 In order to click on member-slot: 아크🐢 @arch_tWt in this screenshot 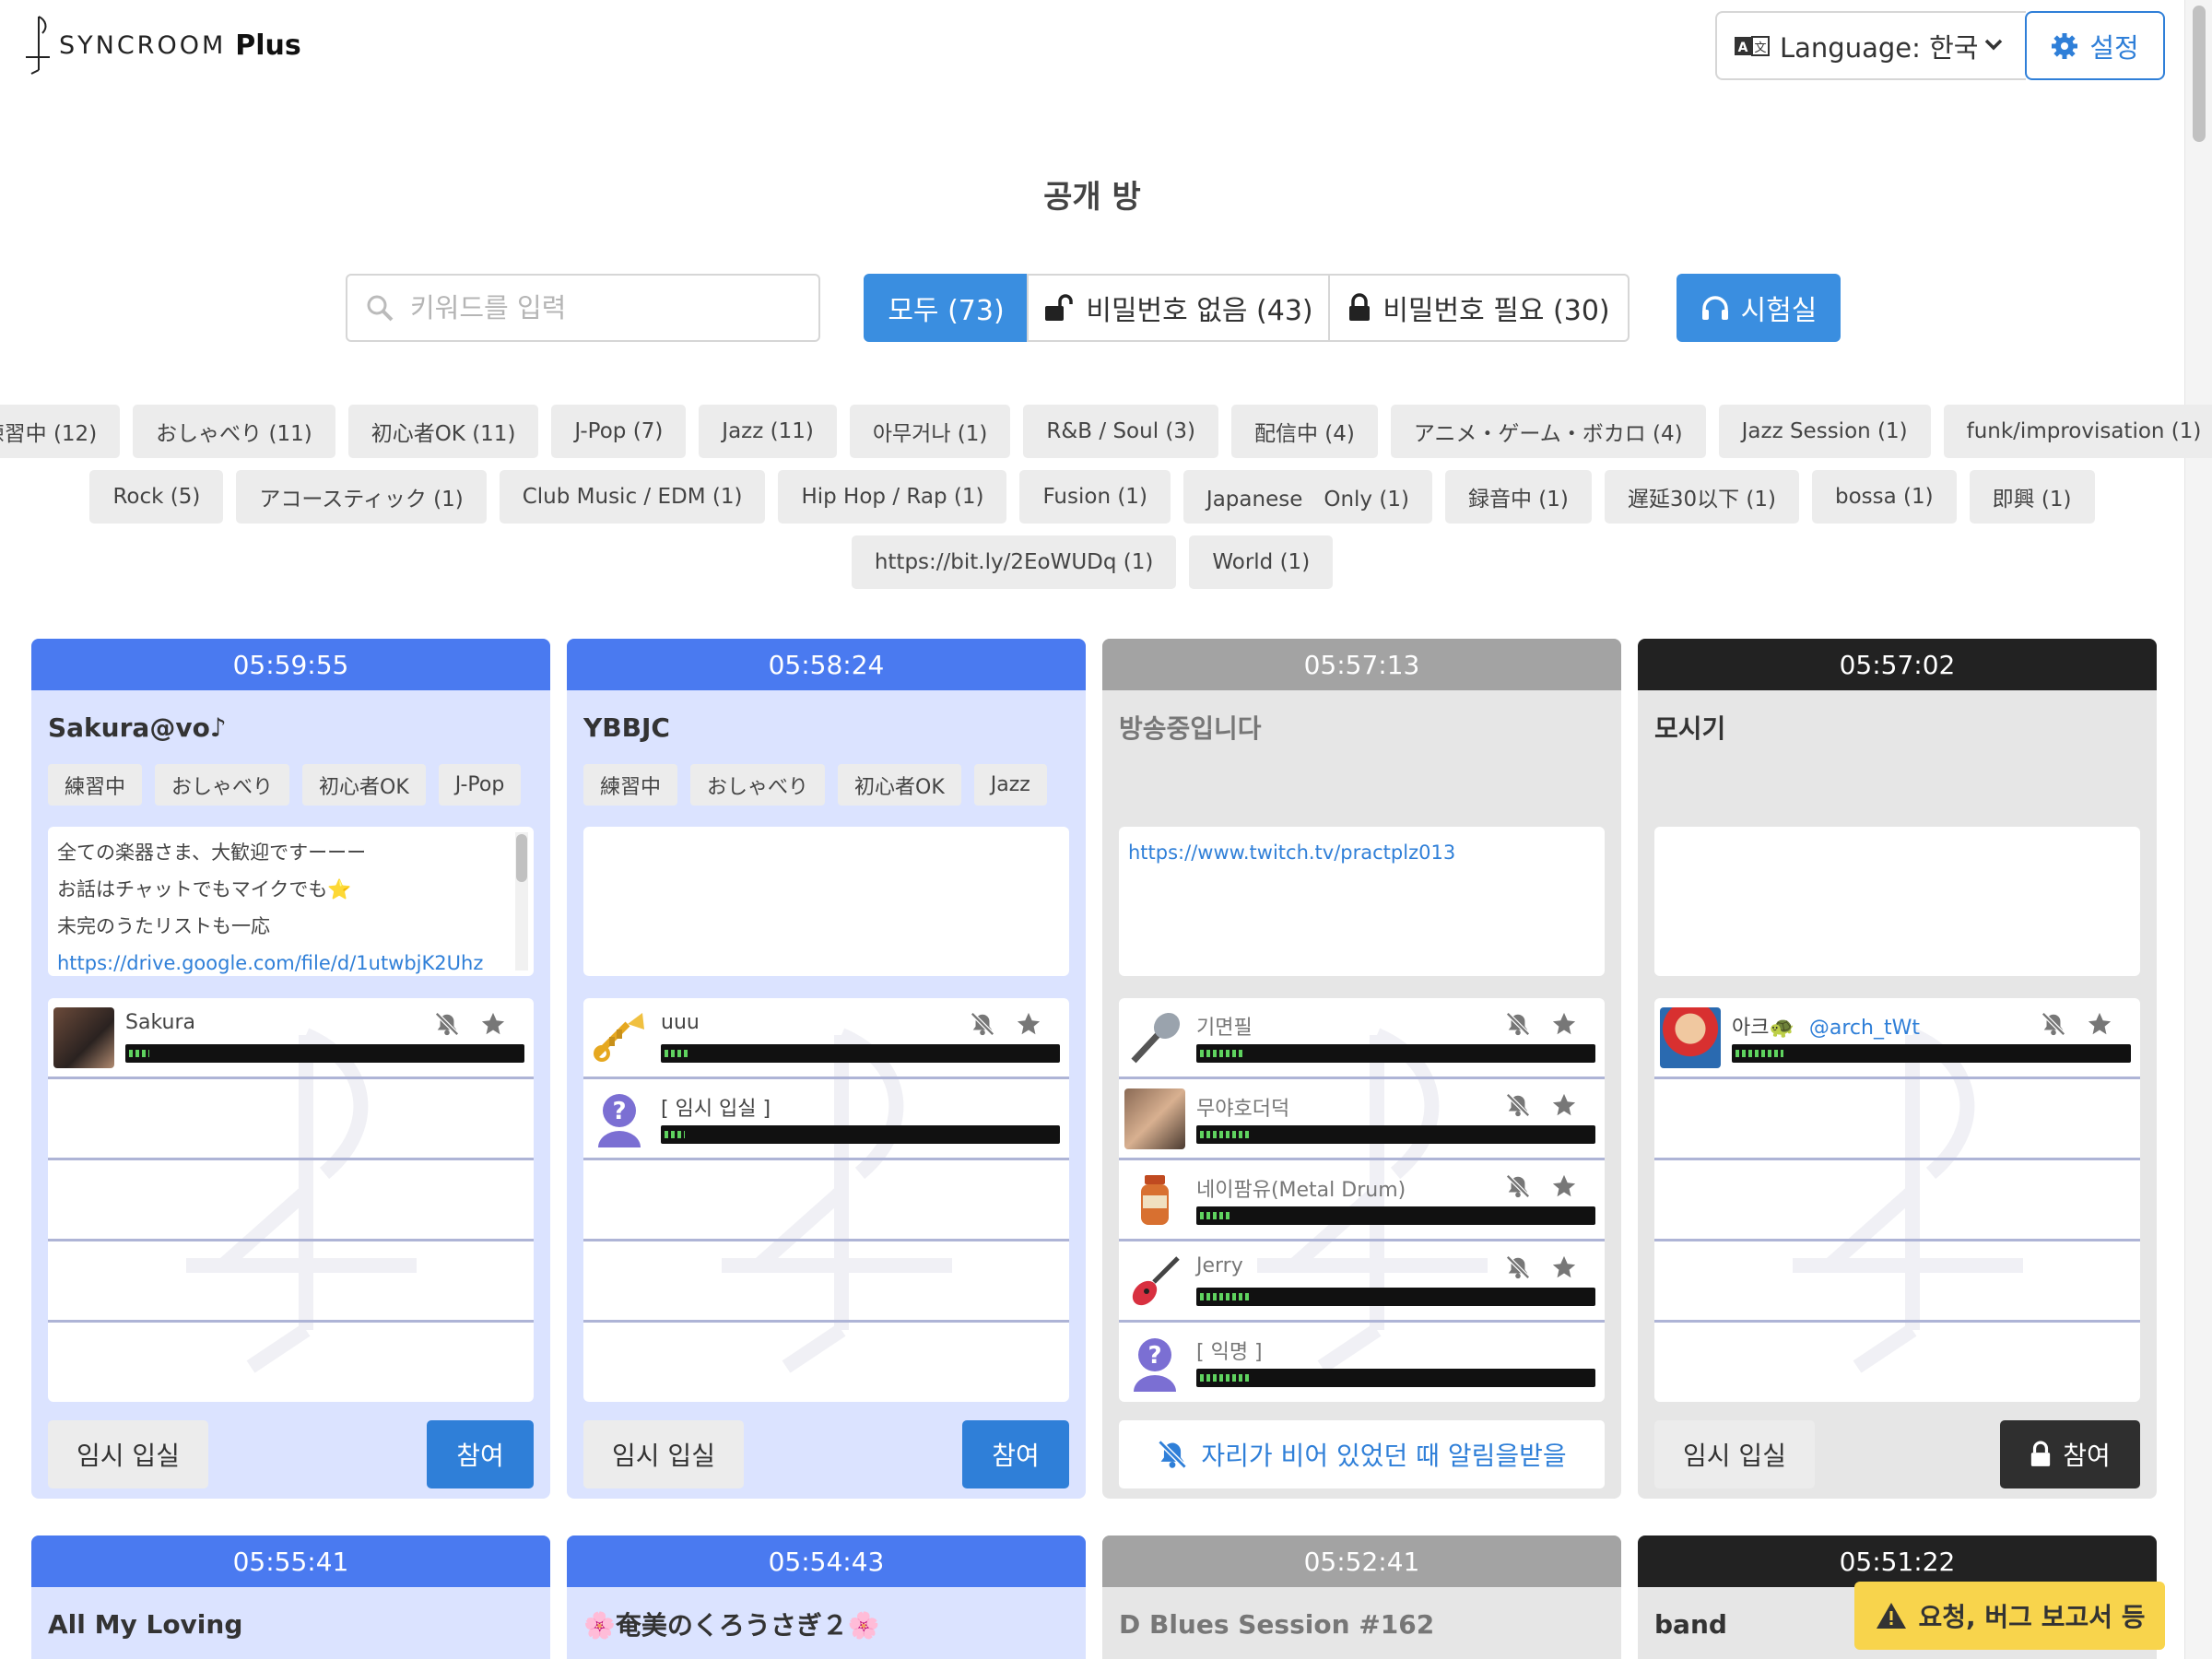, I will do `click(1897, 1038)`.